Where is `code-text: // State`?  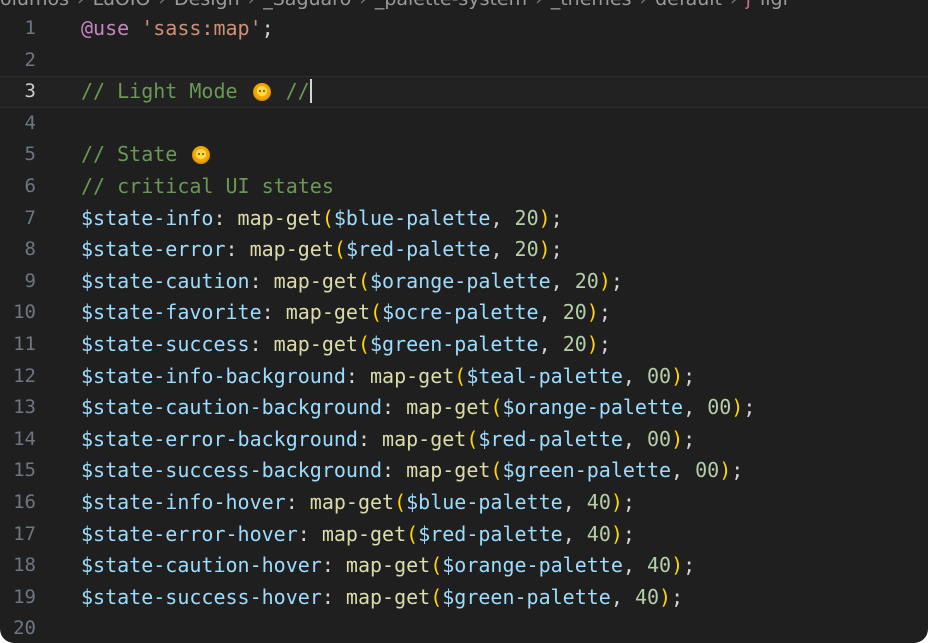
code-text: // State is located at coordinates (147, 155).